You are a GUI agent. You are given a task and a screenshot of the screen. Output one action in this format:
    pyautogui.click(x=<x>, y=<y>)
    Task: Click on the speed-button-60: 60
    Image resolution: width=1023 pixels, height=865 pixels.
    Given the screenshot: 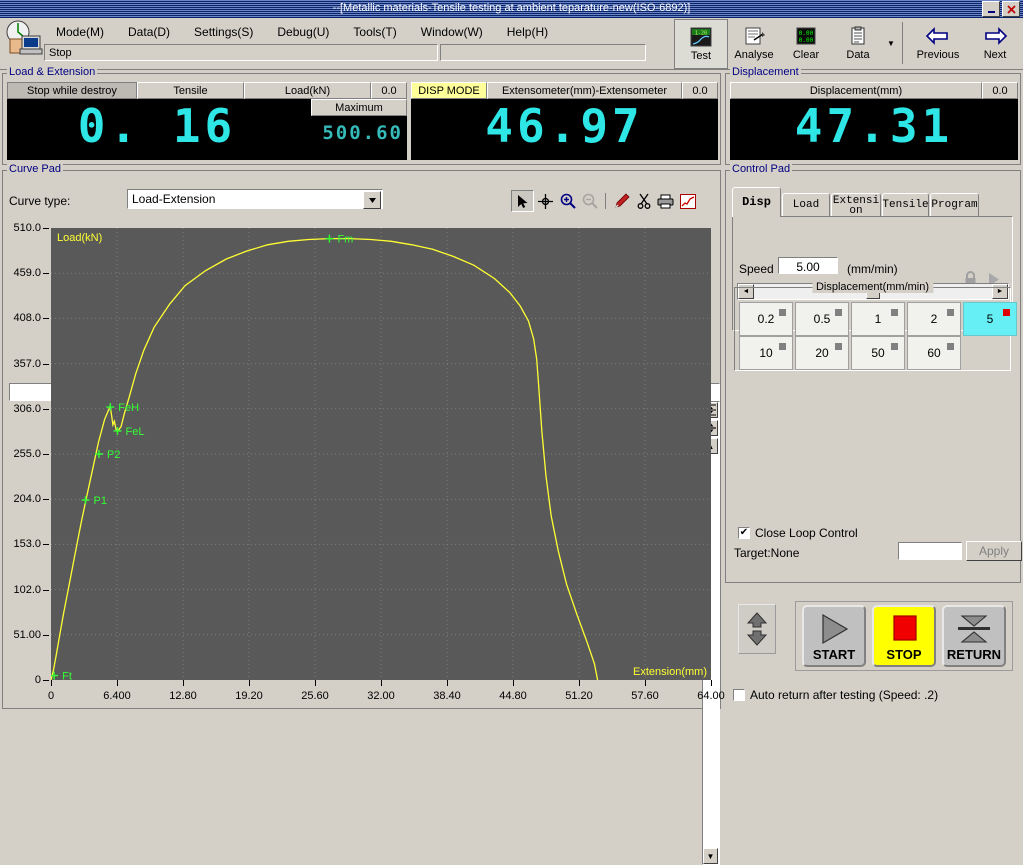 What is the action you would take?
    pyautogui.click(x=934, y=353)
    